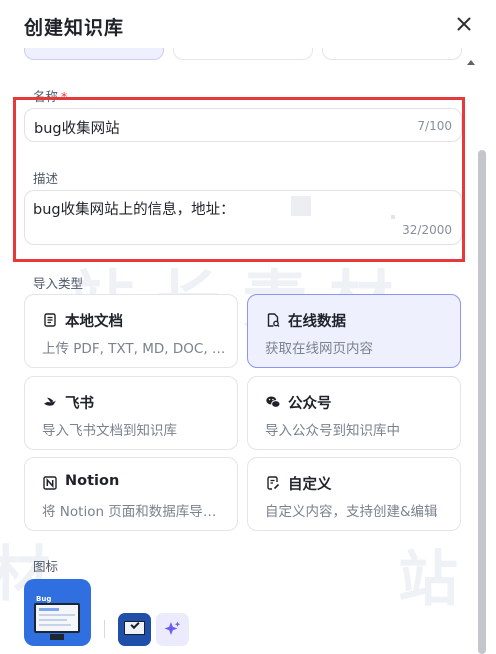  I want to click on dialog-header: 创建知识库, so click(248, 24).